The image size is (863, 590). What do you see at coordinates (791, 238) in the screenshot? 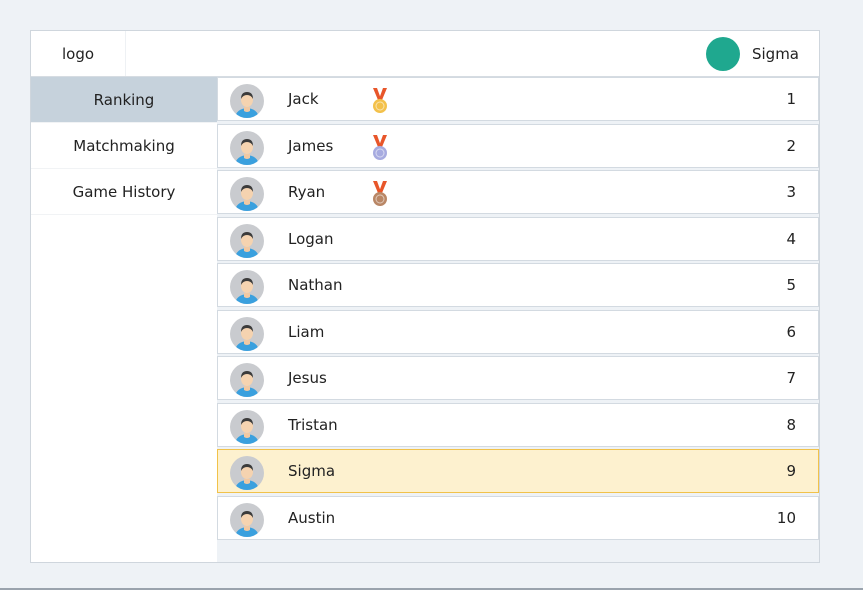
I see `player-rank: 4` at bounding box center [791, 238].